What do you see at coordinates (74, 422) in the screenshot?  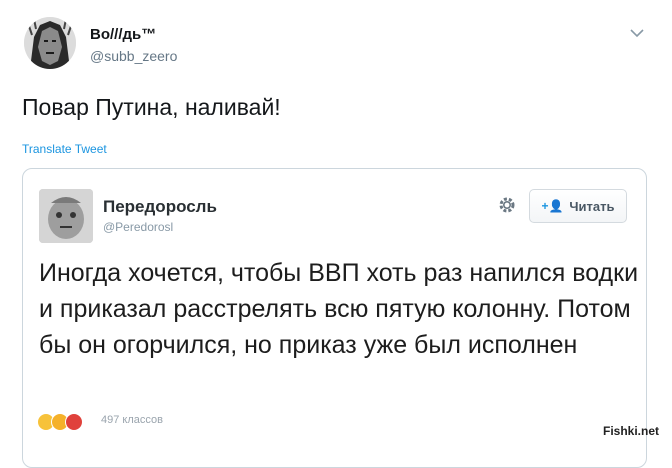 I see `heart-reaction-icon` at bounding box center [74, 422].